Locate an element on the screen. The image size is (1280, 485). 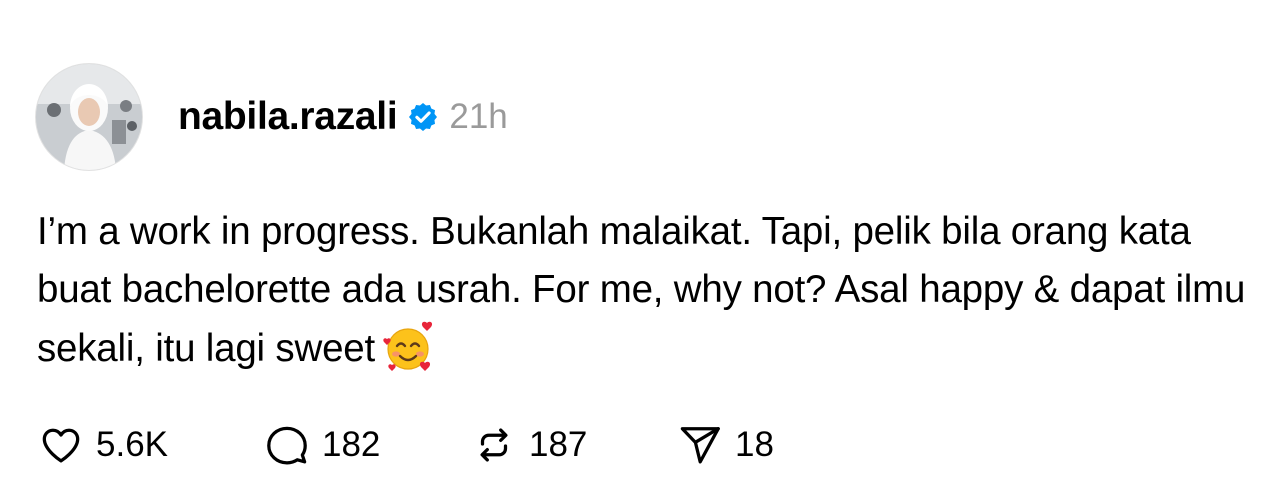
verified-badge-icon is located at coordinates (423, 117).